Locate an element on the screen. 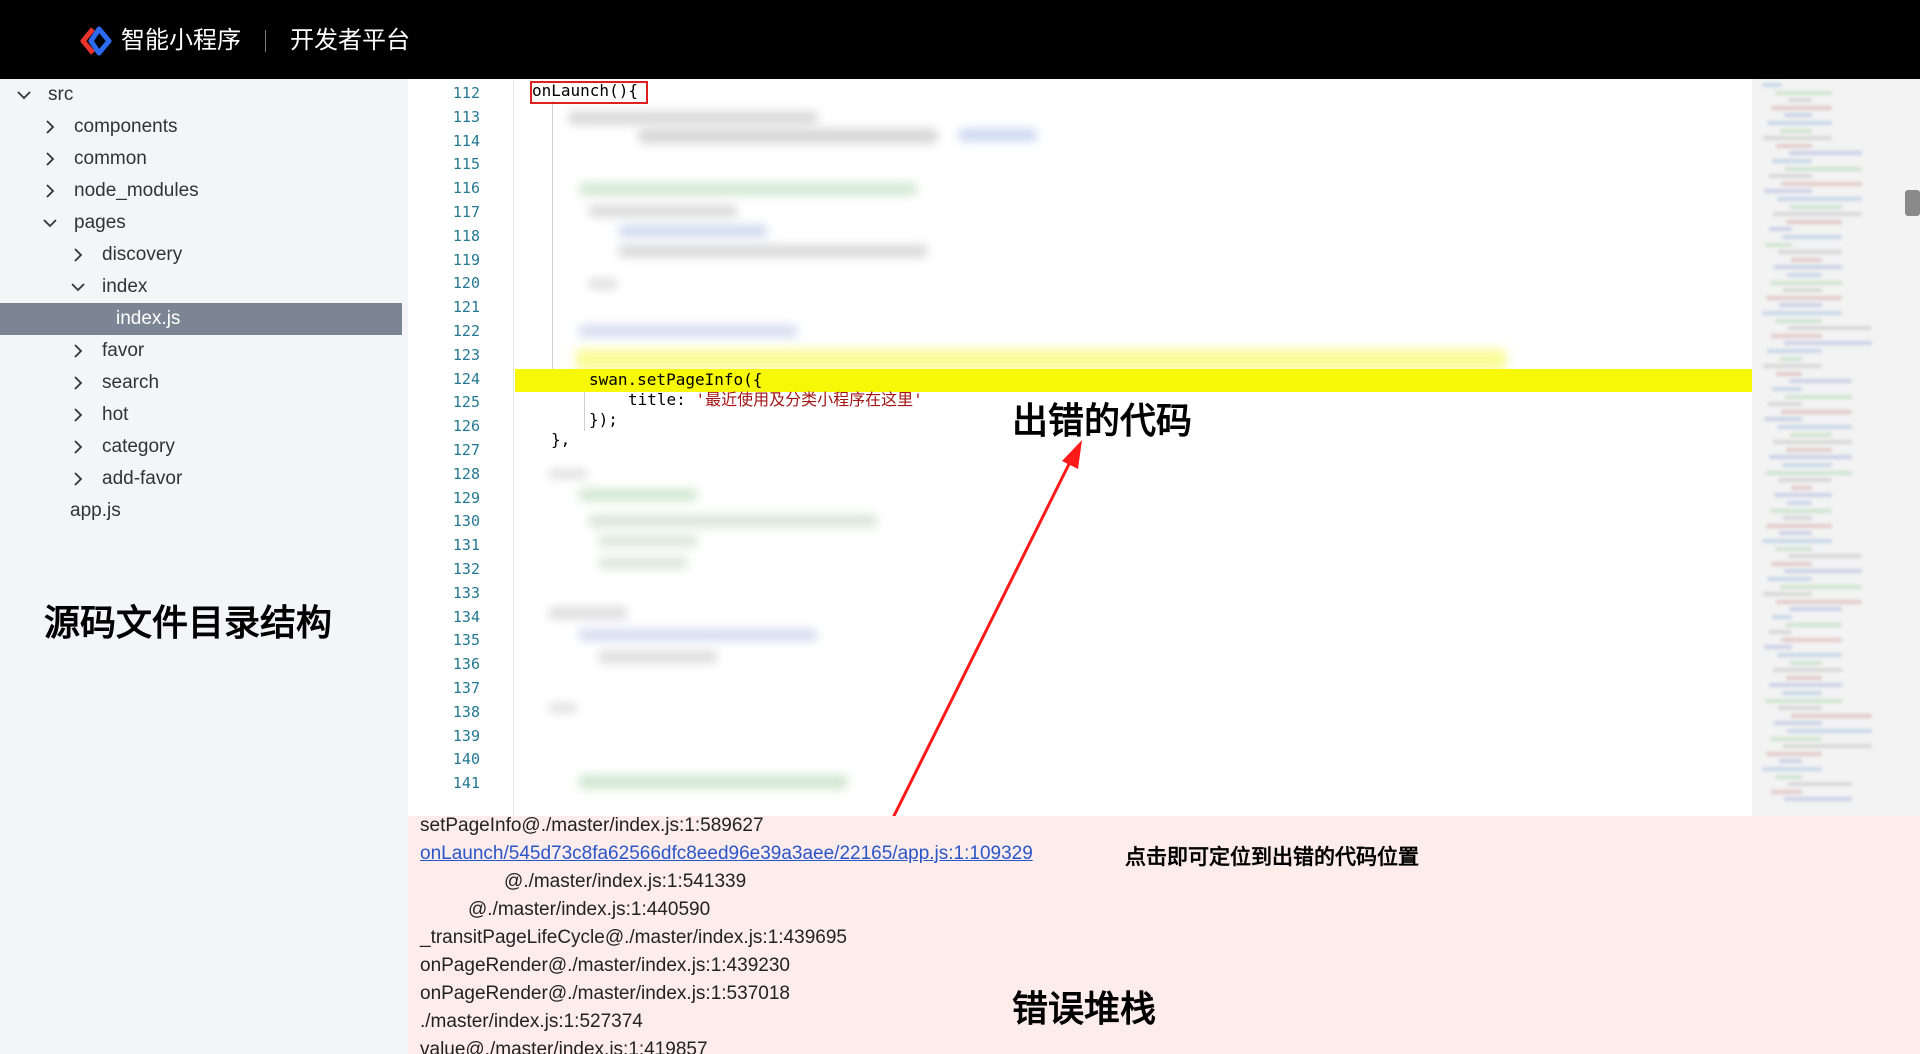 Image resolution: width=1920 pixels, height=1054 pixels. tree-item-common: common is located at coordinates (201, 159).